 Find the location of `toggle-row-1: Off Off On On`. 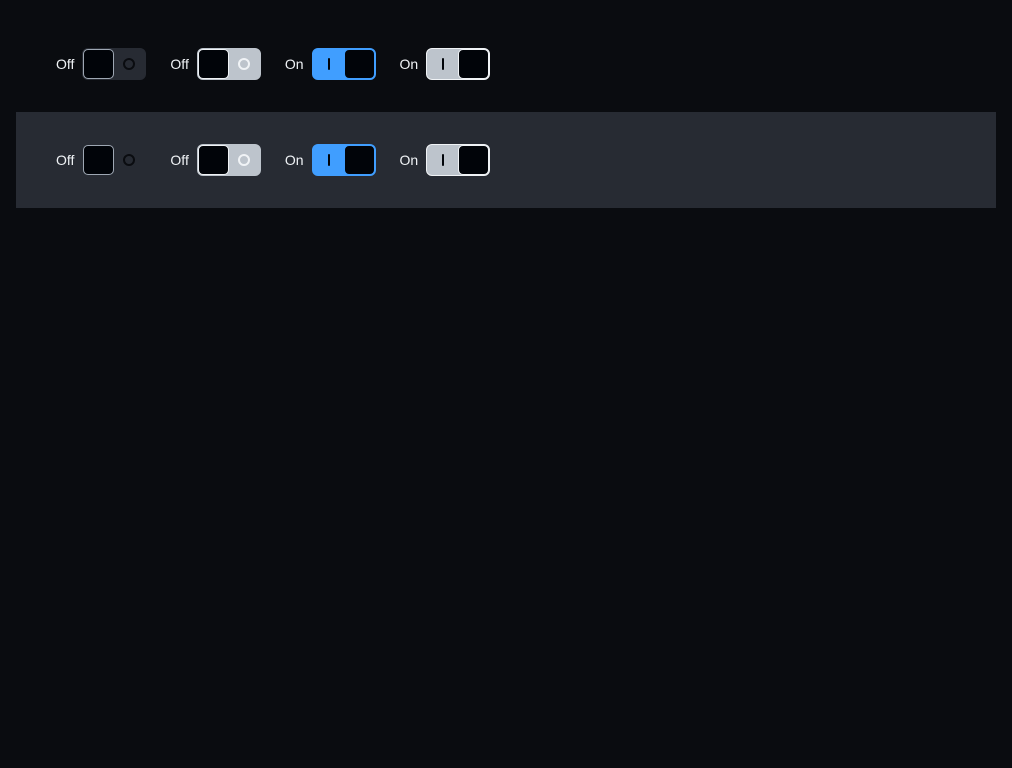

toggle-row-1: Off Off On On is located at coordinates (506, 64).